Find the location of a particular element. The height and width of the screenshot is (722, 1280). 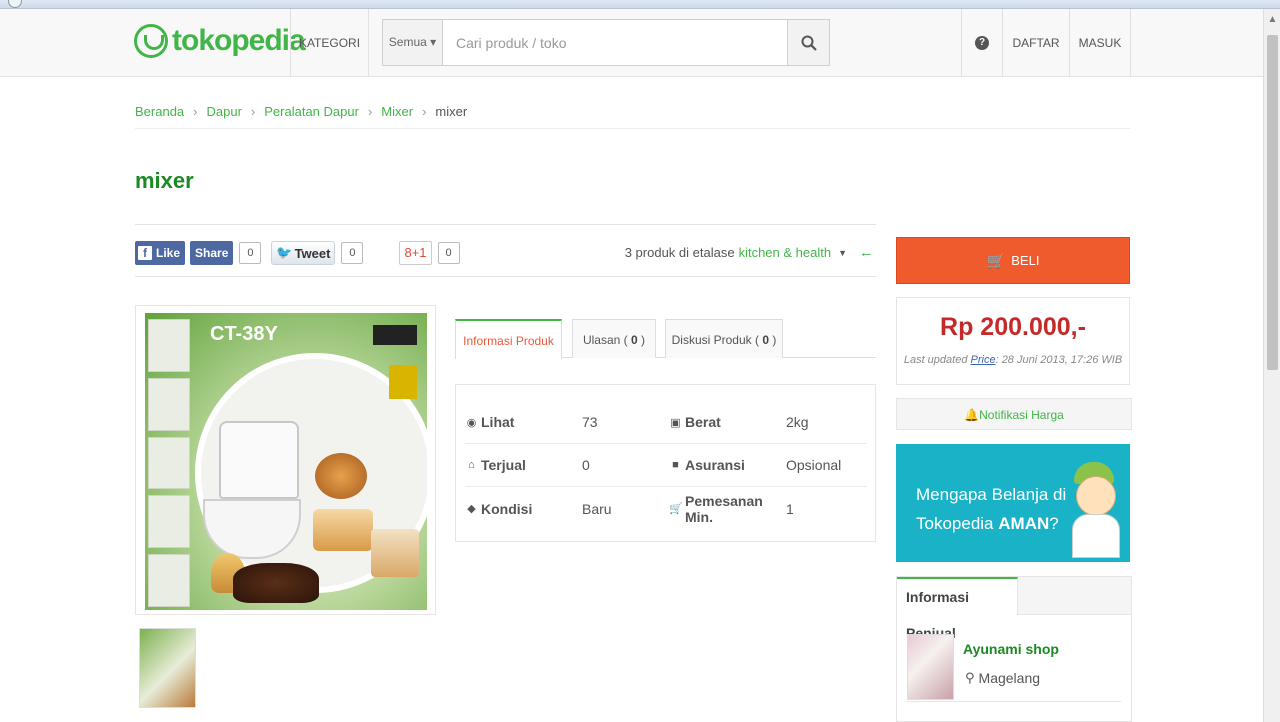

banner-text: Mengapa Belanja di Tokopedia AMAN? is located at coordinates (1001, 509).